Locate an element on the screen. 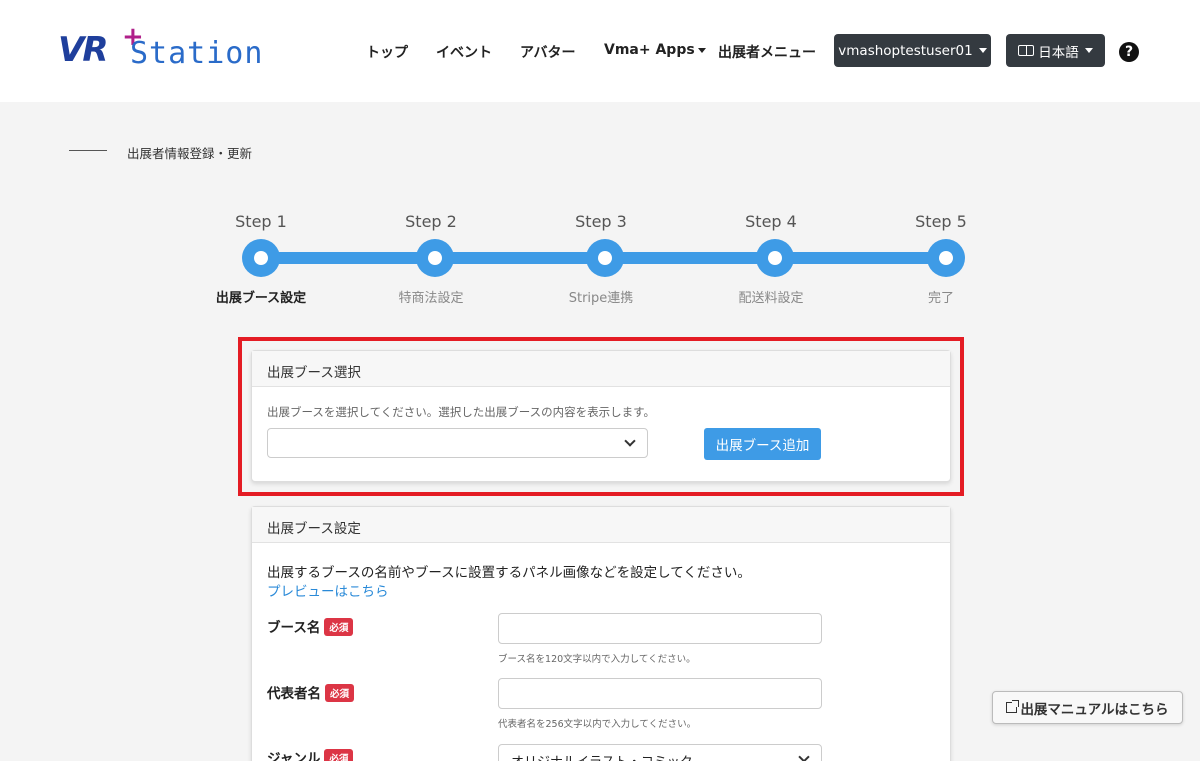  user-name-label: vmashoptestuser01 is located at coordinates (905, 50).